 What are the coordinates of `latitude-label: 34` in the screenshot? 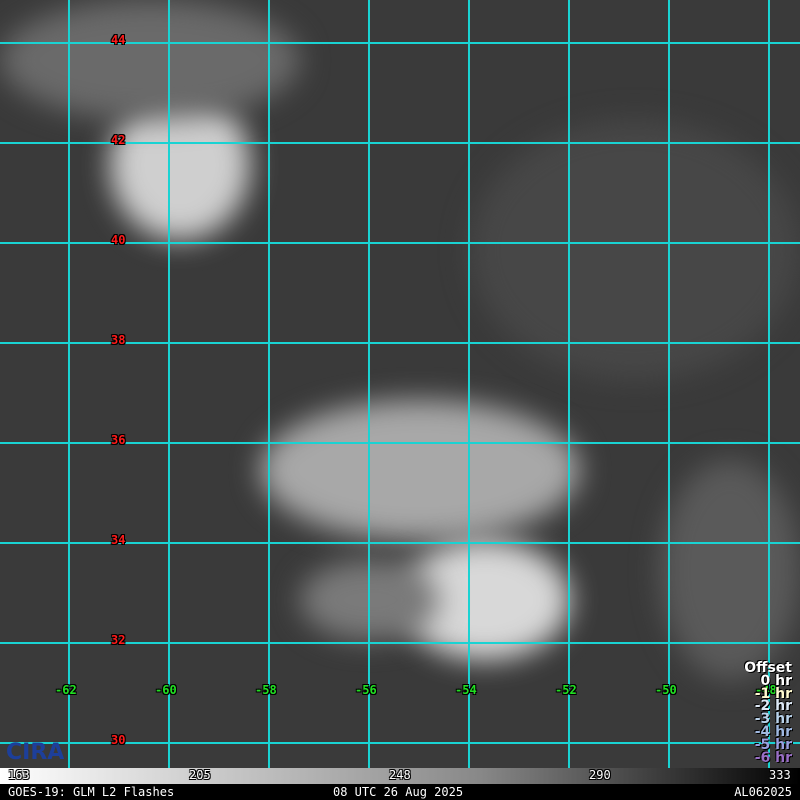 It's located at (118, 540).